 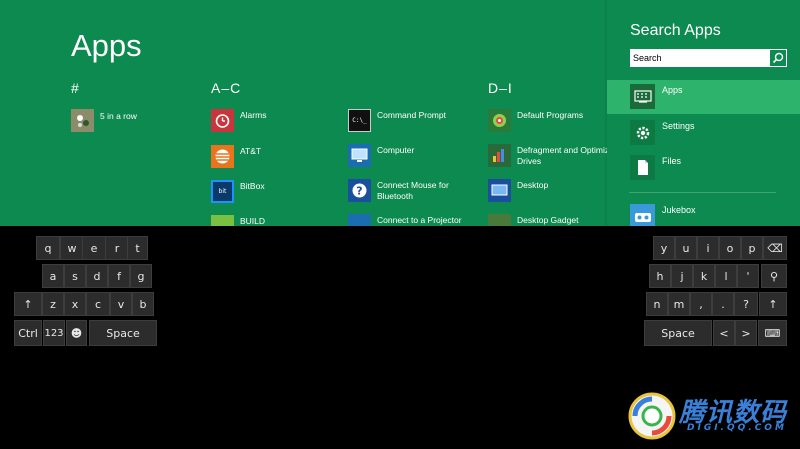 I want to click on key-o: o, so click(x=730, y=248).